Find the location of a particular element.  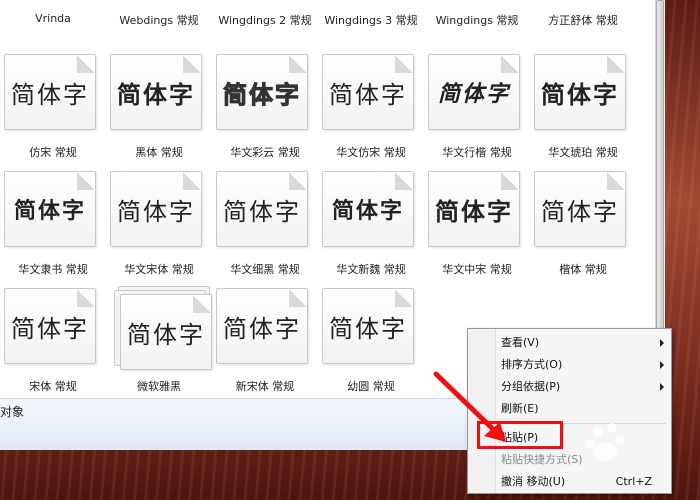

menu-item-label: 分组依据(P) is located at coordinates (531, 386).